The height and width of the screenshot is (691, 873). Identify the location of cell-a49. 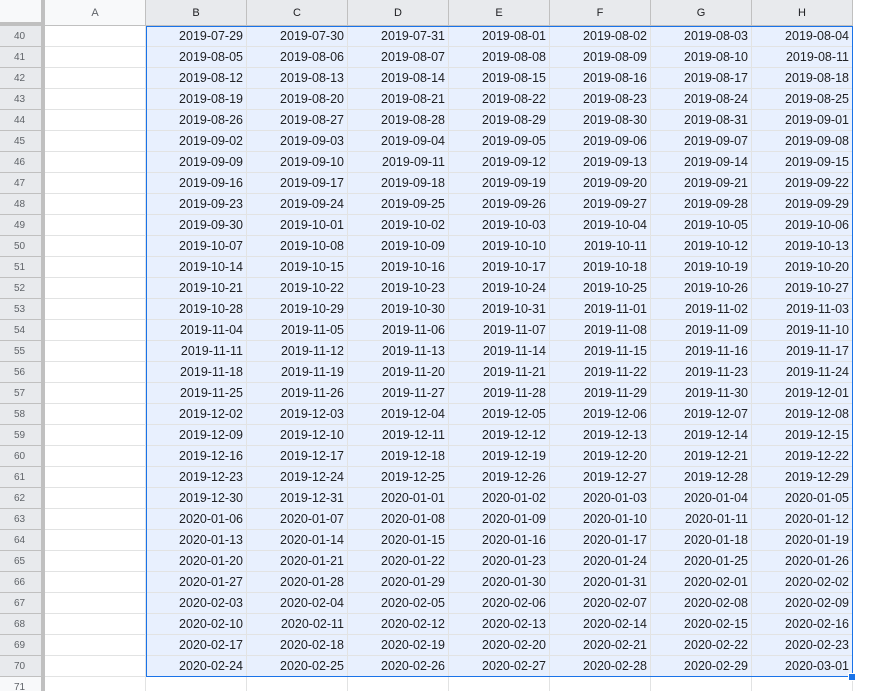
(95, 225).